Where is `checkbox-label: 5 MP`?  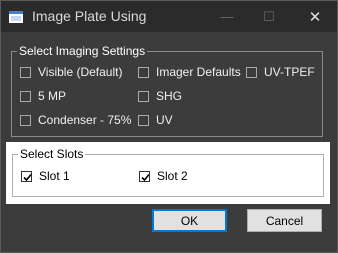 checkbox-label: 5 MP is located at coordinates (52, 96).